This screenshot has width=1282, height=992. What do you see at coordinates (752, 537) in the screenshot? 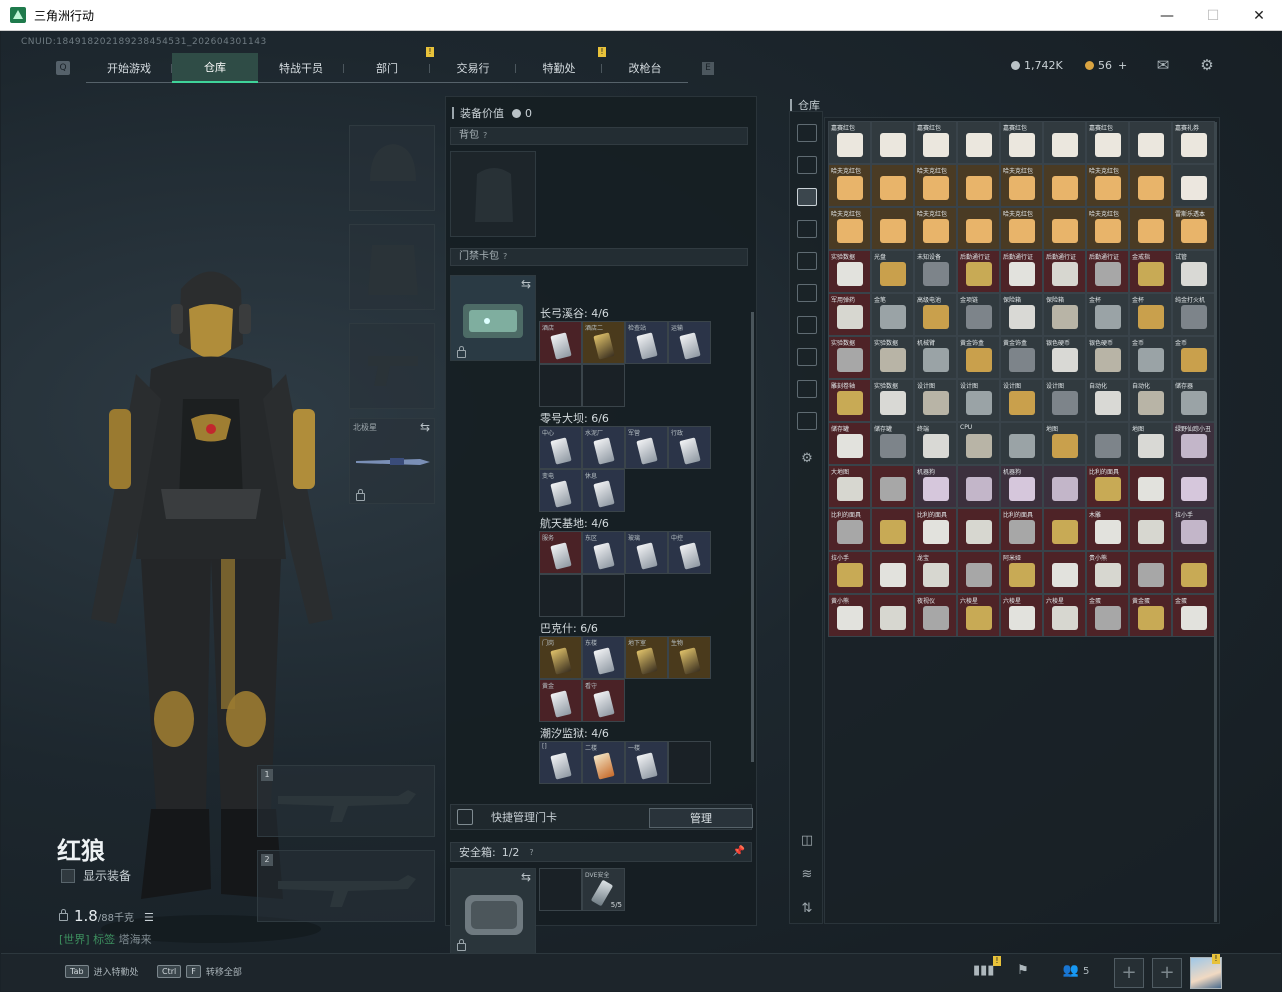
I see `panel-scrollbar` at bounding box center [752, 537].